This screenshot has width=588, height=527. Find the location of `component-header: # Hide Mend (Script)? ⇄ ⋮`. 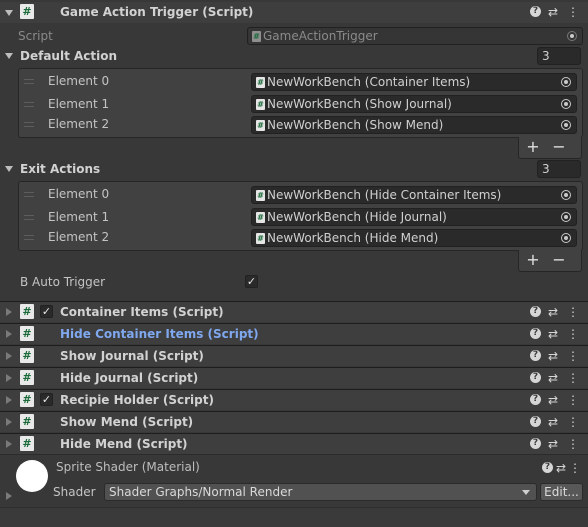

component-header: # Hide Mend (Script)? ⇄ ⋮ is located at coordinates (294, 443).